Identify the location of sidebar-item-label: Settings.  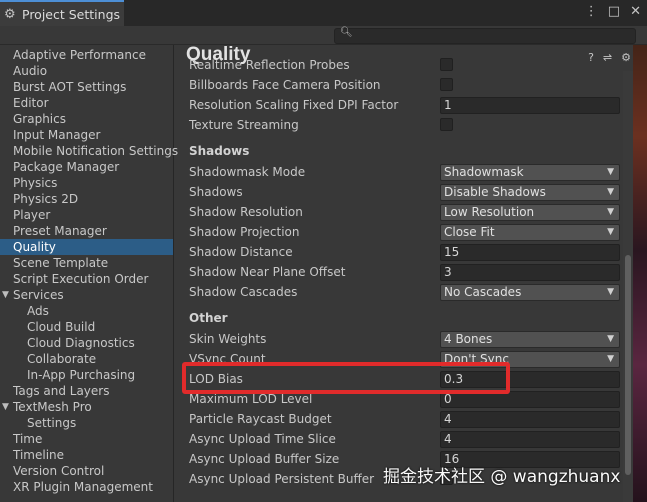
(52, 423).